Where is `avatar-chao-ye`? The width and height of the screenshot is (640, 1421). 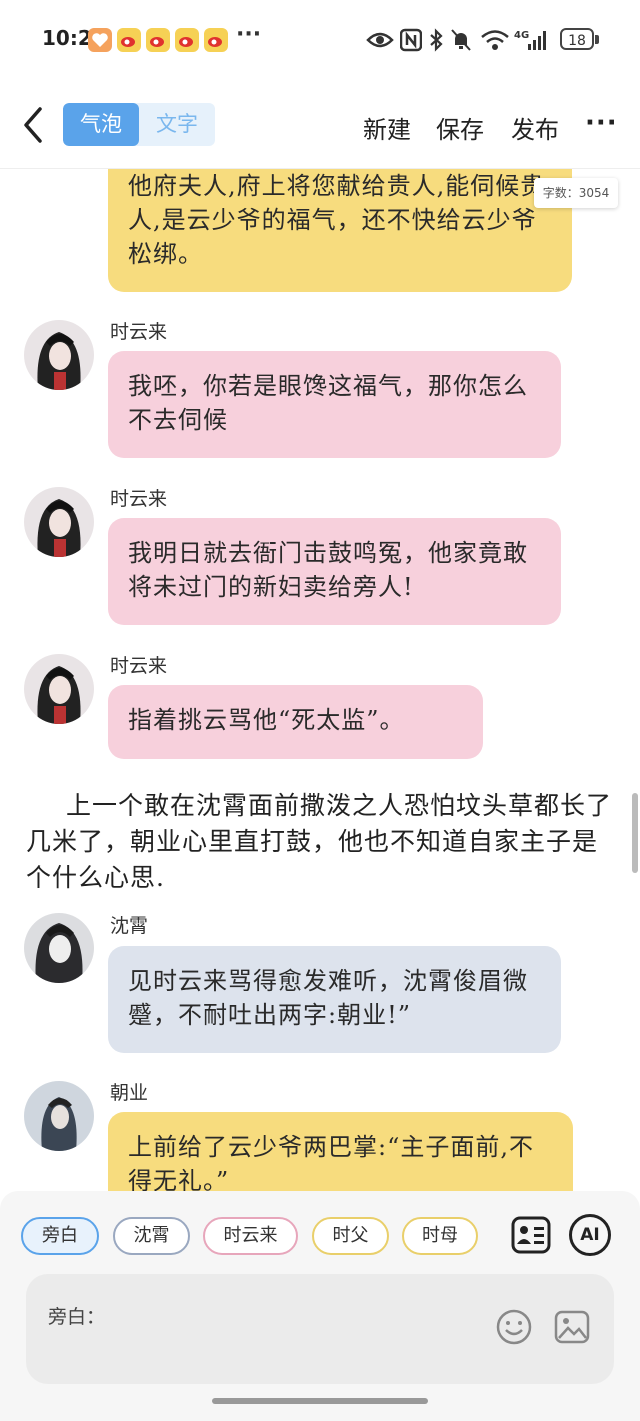 avatar-chao-ye is located at coordinates (59, 1116).